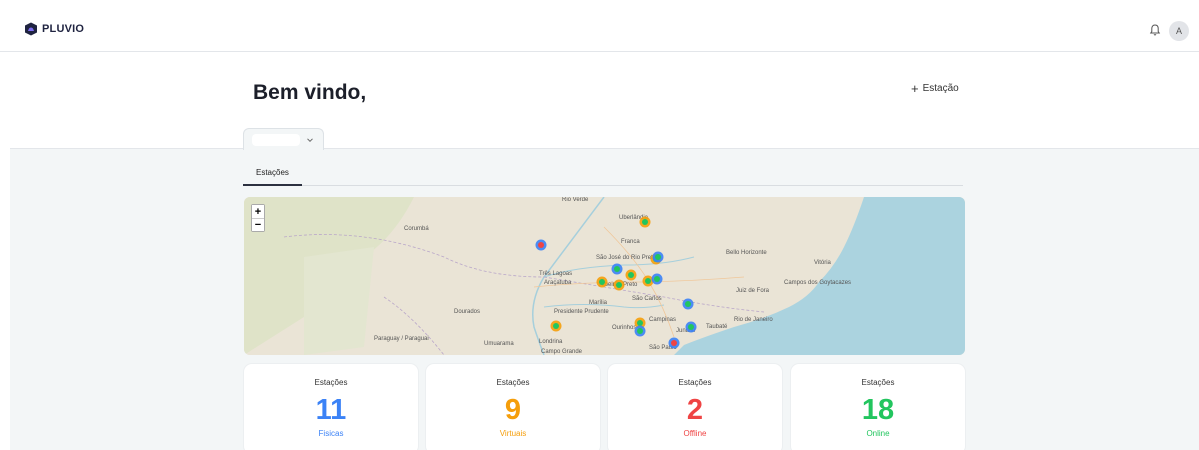 The width and height of the screenshot is (1199, 450). Describe the element at coordinates (717, 327) in the screenshot. I see `map-city-label: Taubaté` at that location.